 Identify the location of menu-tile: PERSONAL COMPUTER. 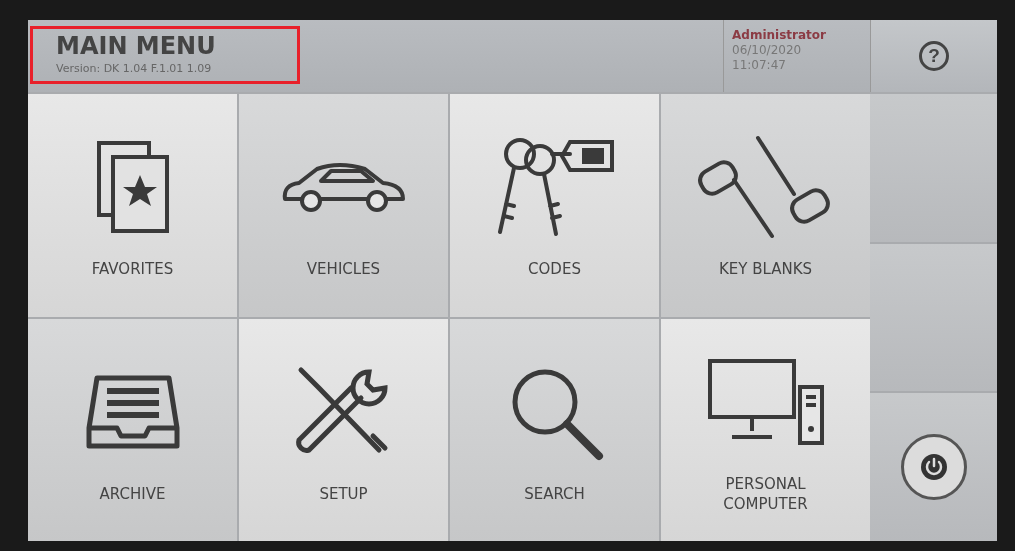
(765, 429).